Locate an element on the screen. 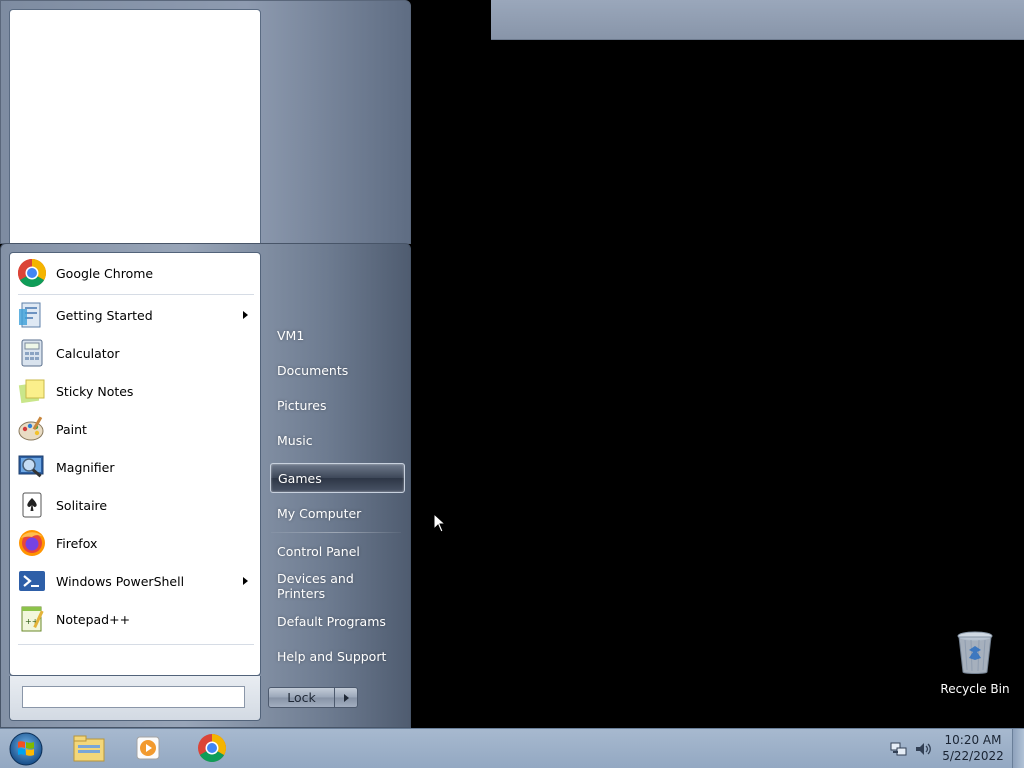 The image size is (1024, 768). taskbar-media-player is located at coordinates (149, 749).